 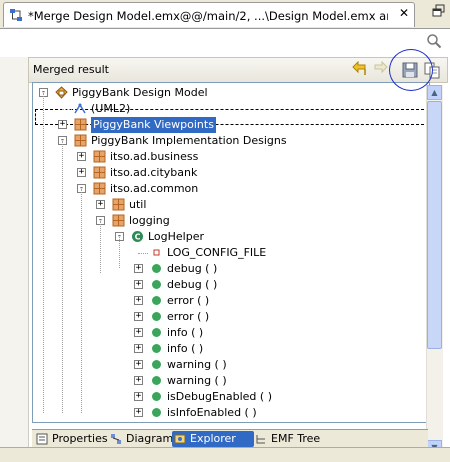 What do you see at coordinates (154, 172) in the screenshot?
I see `tree-item-label: itso.ad.citybank` at bounding box center [154, 172].